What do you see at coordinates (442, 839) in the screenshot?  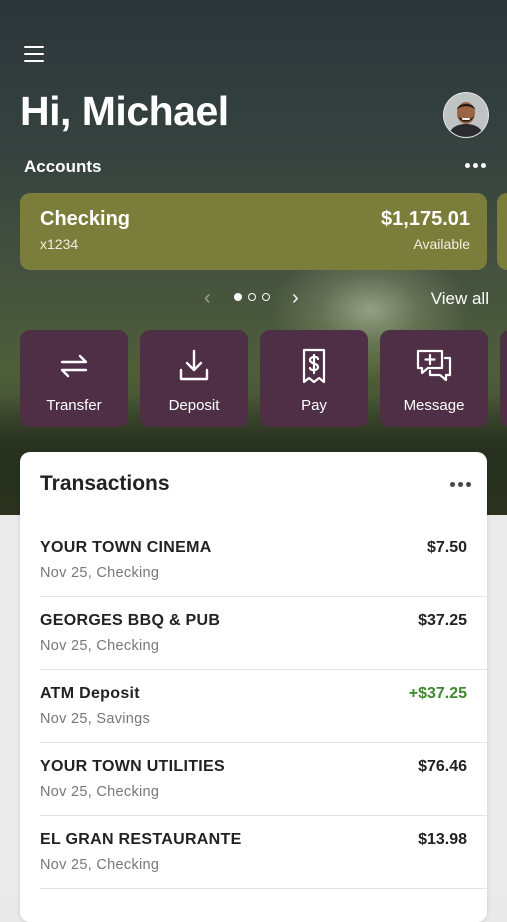 I see `transaction-amount: $13.98` at bounding box center [442, 839].